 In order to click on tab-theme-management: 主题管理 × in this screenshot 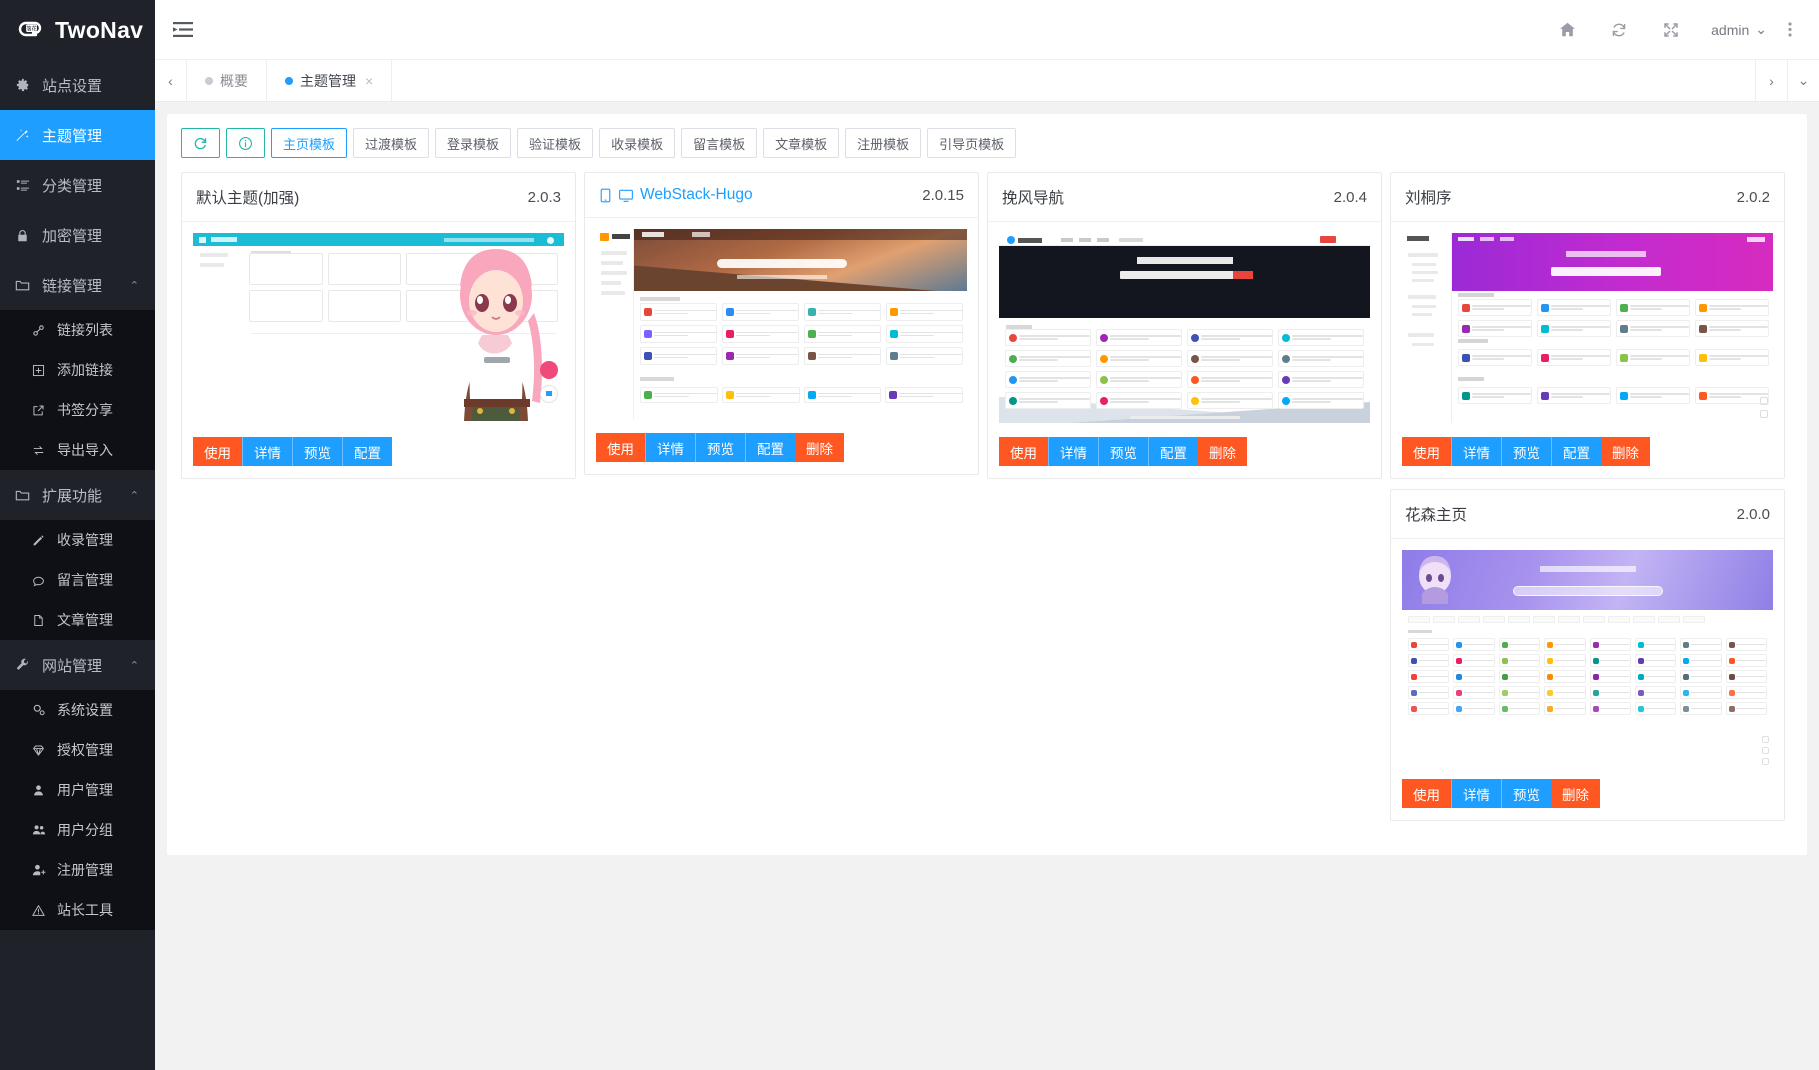, I will do `click(330, 80)`.